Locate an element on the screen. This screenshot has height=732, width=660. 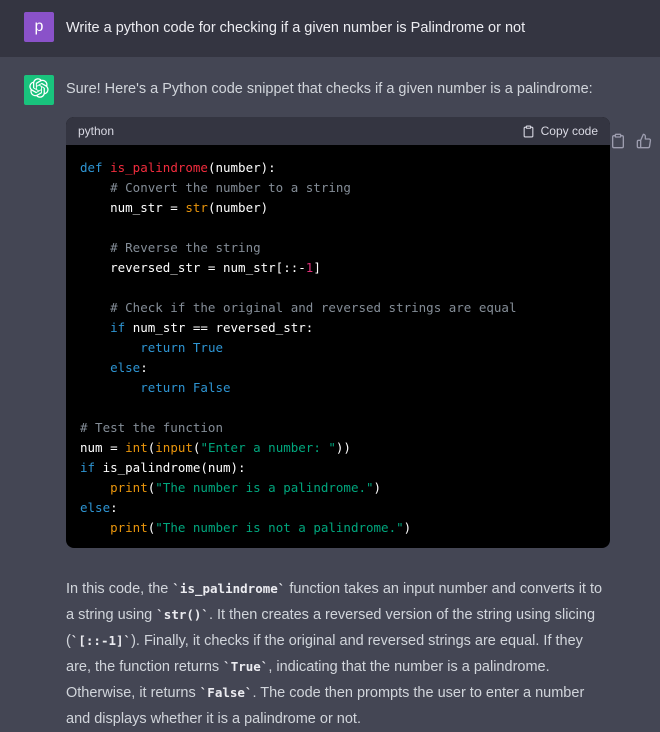
thumbs-up-icon is located at coordinates (644, 142).